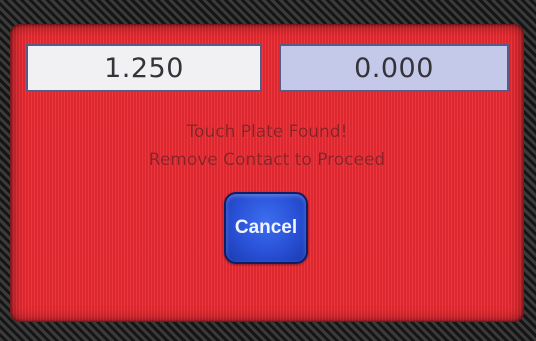 This screenshot has width=536, height=341. I want to click on left-value-readout: 1.250, so click(144, 68).